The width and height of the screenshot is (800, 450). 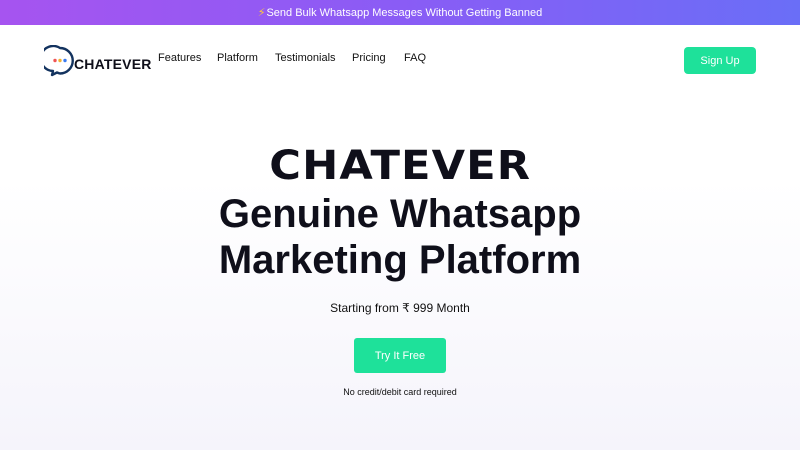 I want to click on no-card-note: No credit/debit card required, so click(x=400, y=392).